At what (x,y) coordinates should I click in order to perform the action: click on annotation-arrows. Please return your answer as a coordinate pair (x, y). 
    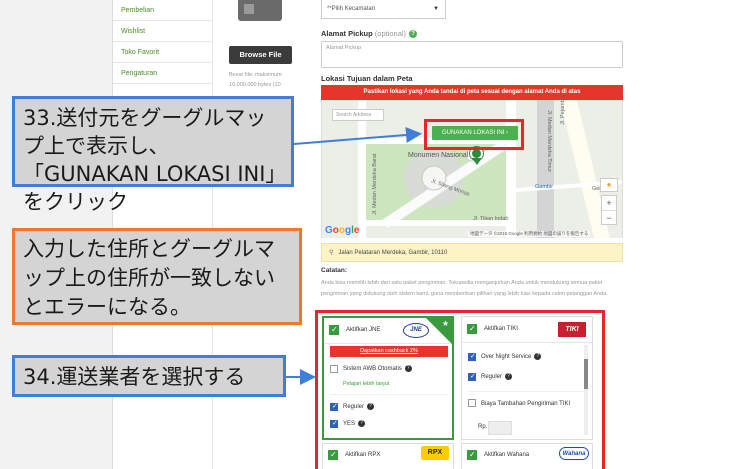
    Looking at the image, I should click on (354, 255).